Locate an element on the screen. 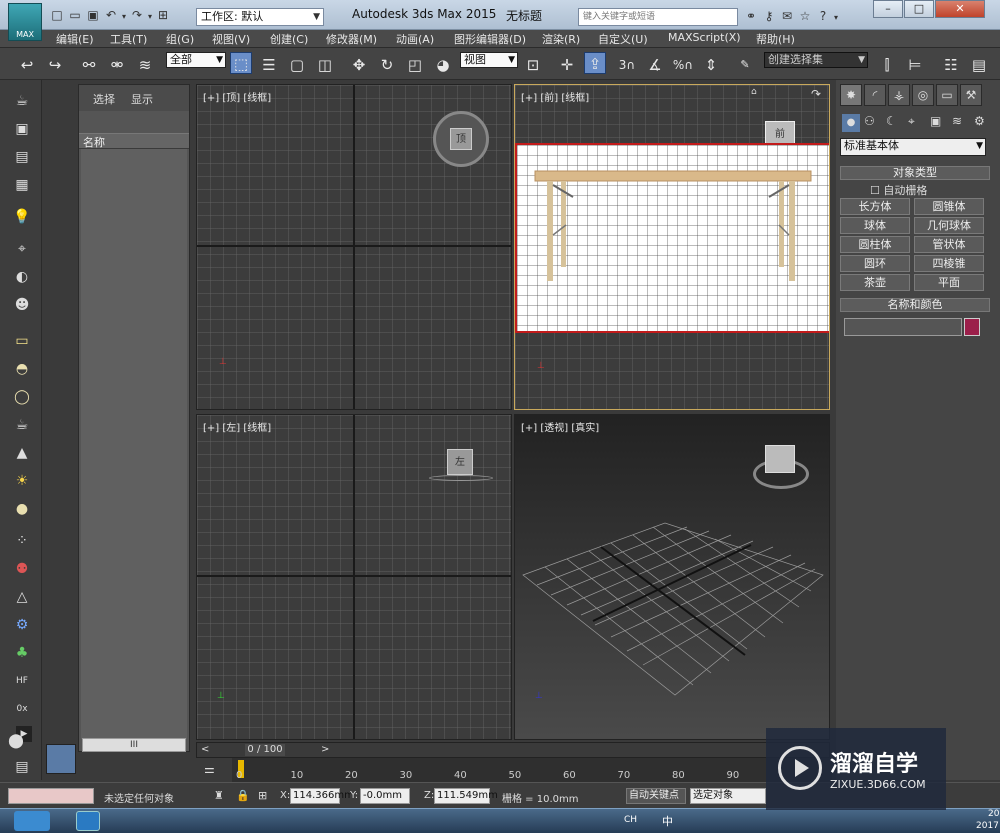  bind-to-space-warp-icon: ≋ is located at coordinates (145, 65).